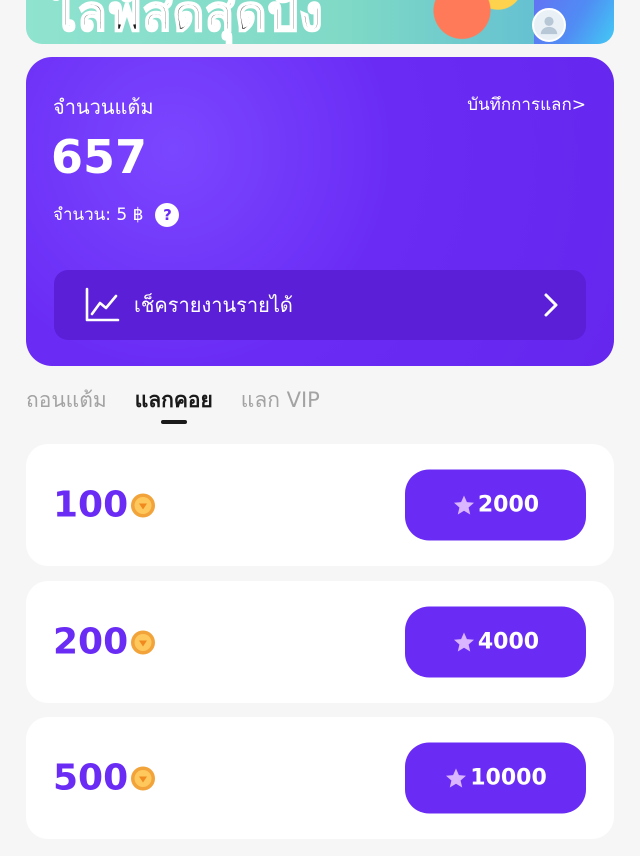 The image size is (640, 856). I want to click on coin-amount: 500, so click(104, 778).